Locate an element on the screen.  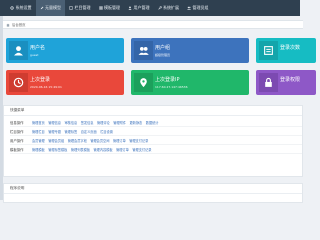
card-value: guest is located at coordinates (34, 55).